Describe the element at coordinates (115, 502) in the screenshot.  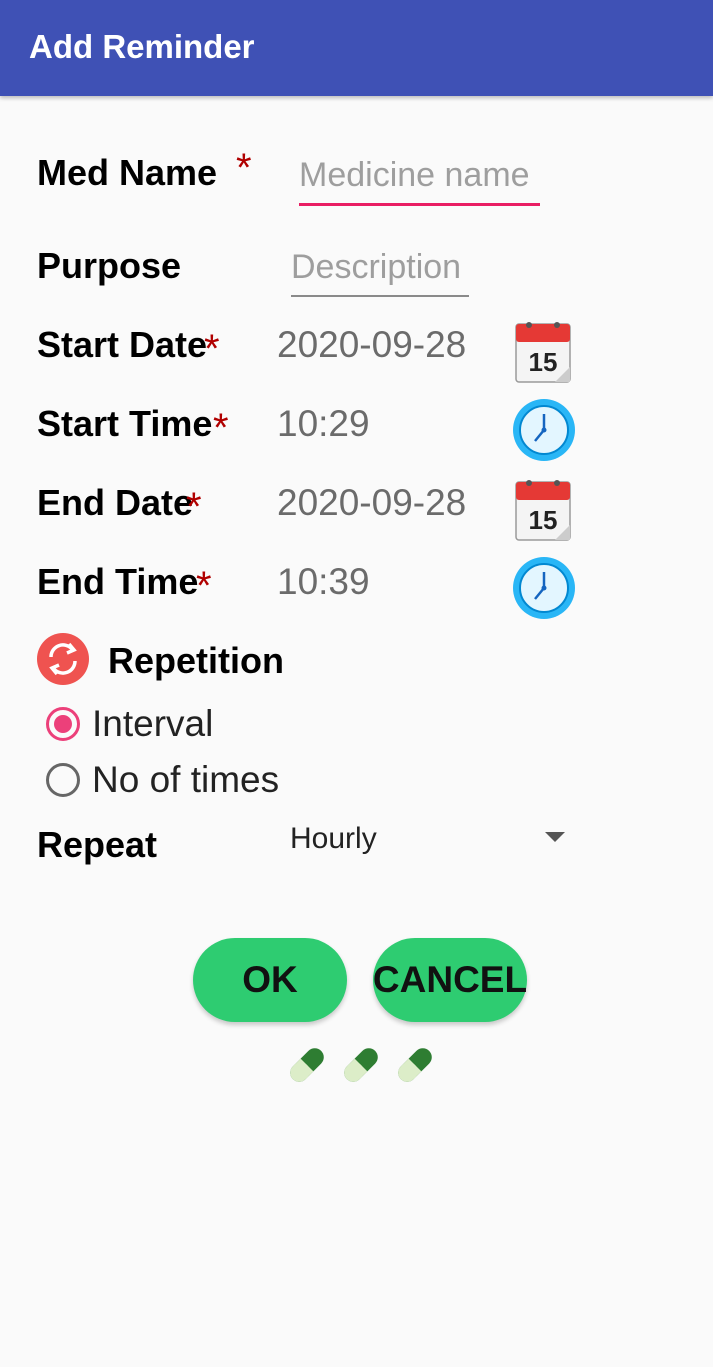
I see `end-date-label: End Date` at that location.